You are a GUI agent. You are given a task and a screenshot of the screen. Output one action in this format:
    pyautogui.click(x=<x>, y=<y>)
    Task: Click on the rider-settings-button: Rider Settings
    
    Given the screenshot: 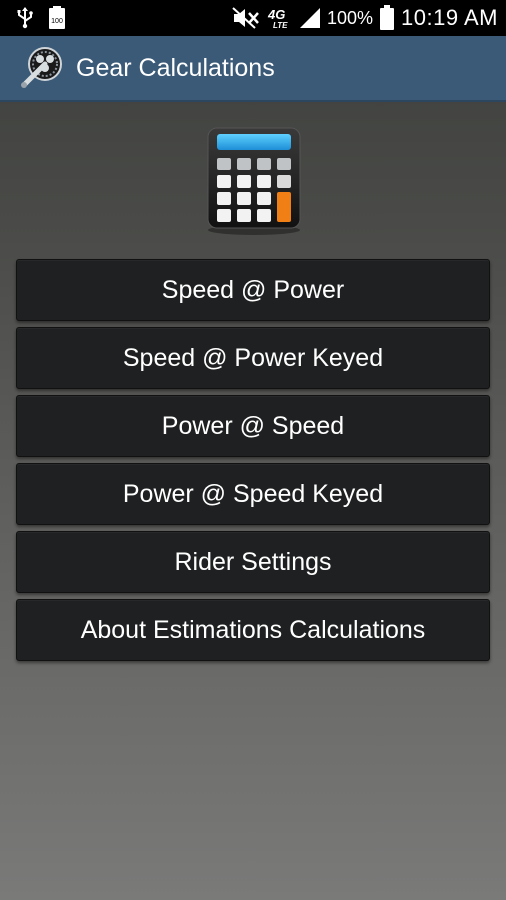 What is the action you would take?
    pyautogui.click(x=253, y=562)
    